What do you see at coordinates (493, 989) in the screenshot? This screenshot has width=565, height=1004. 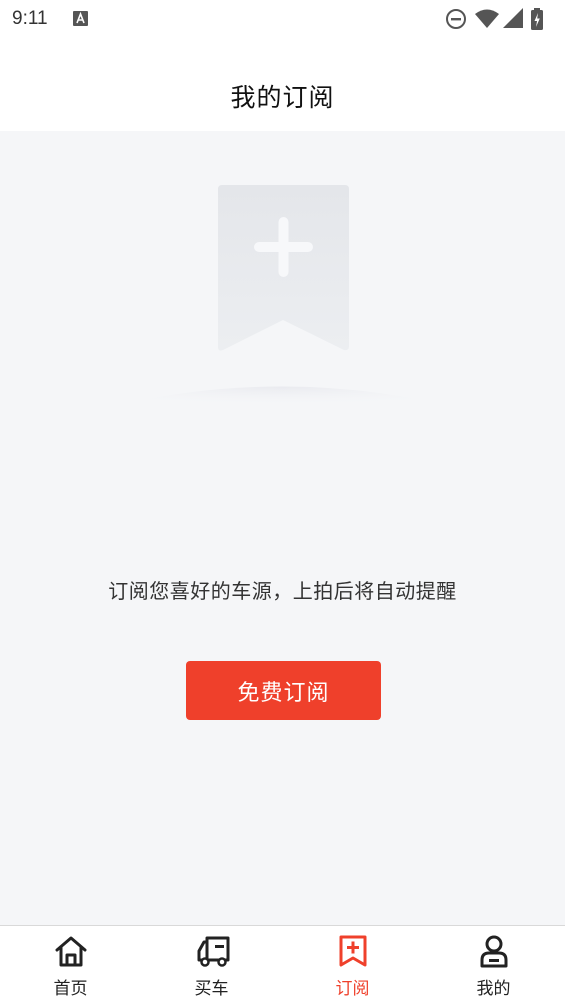 I see `tab-label: 我的` at bounding box center [493, 989].